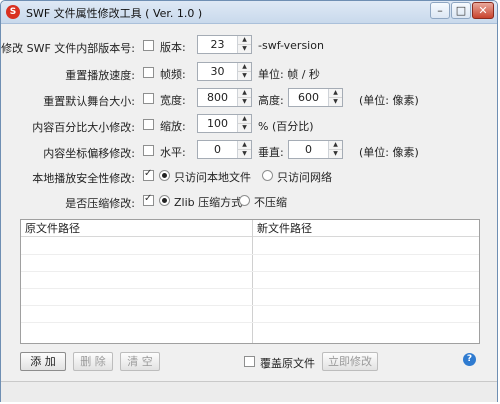 The width and height of the screenshot is (500, 404). I want to click on height-label: 高度:, so click(271, 100).